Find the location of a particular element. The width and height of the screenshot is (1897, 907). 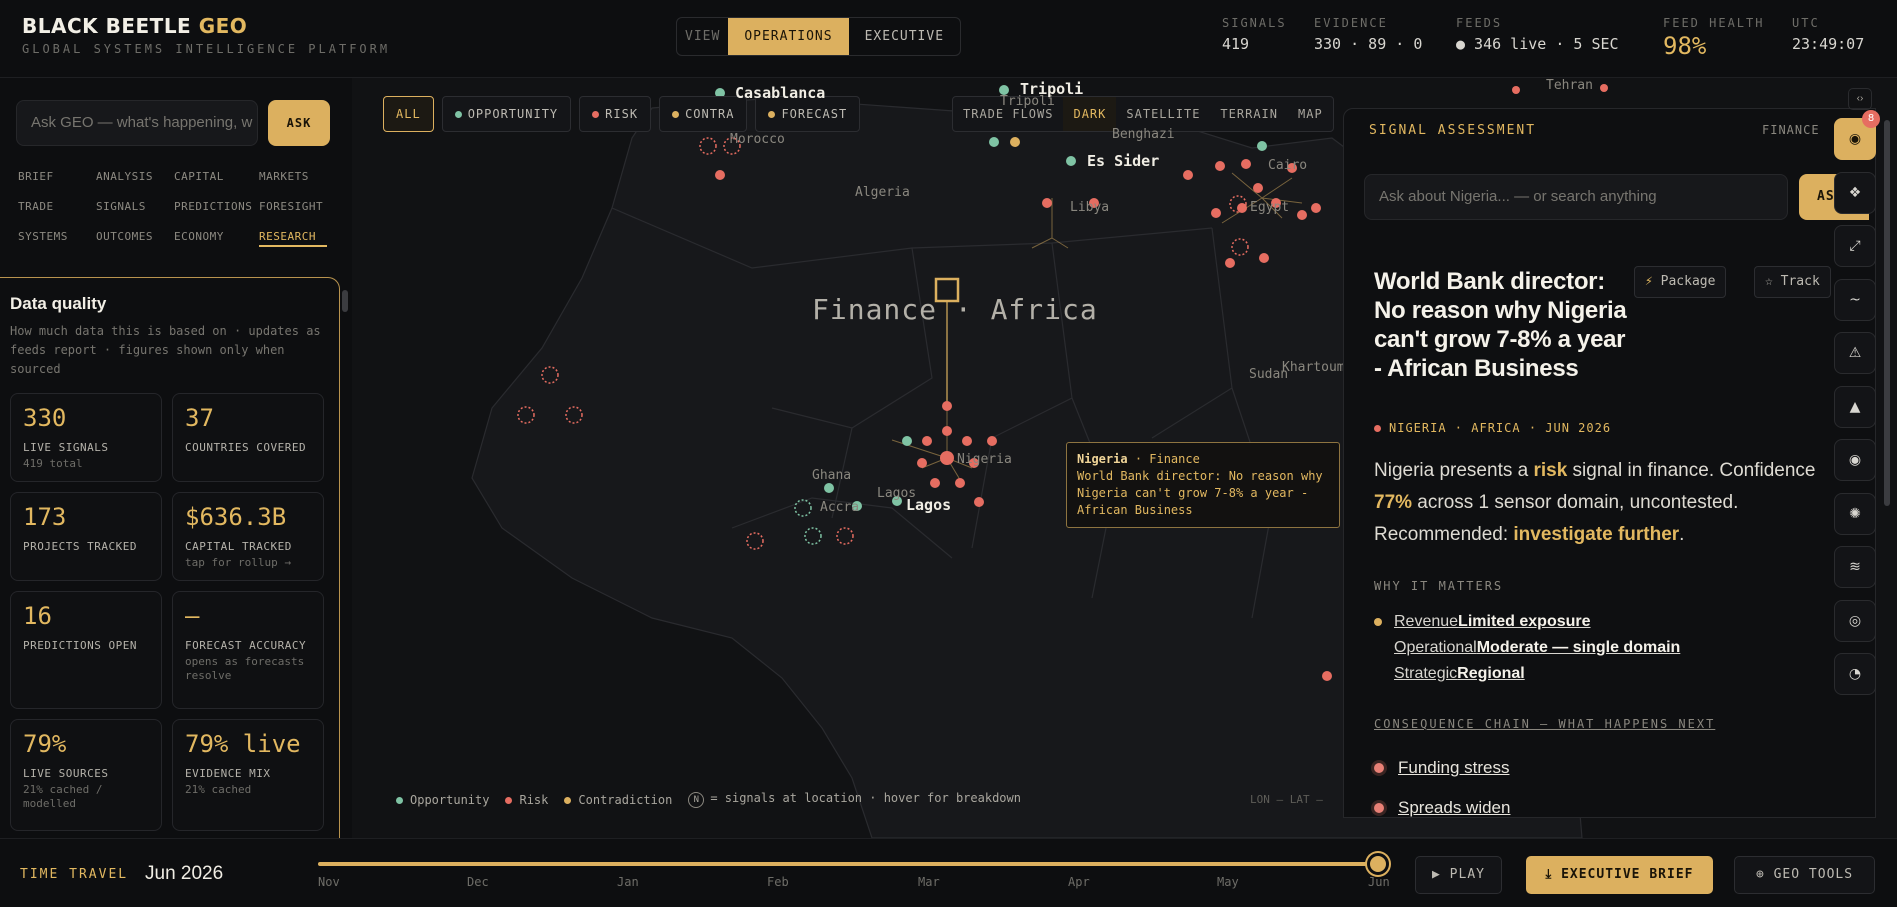

why-row: StrategicRegional is located at coordinates (1574, 674).